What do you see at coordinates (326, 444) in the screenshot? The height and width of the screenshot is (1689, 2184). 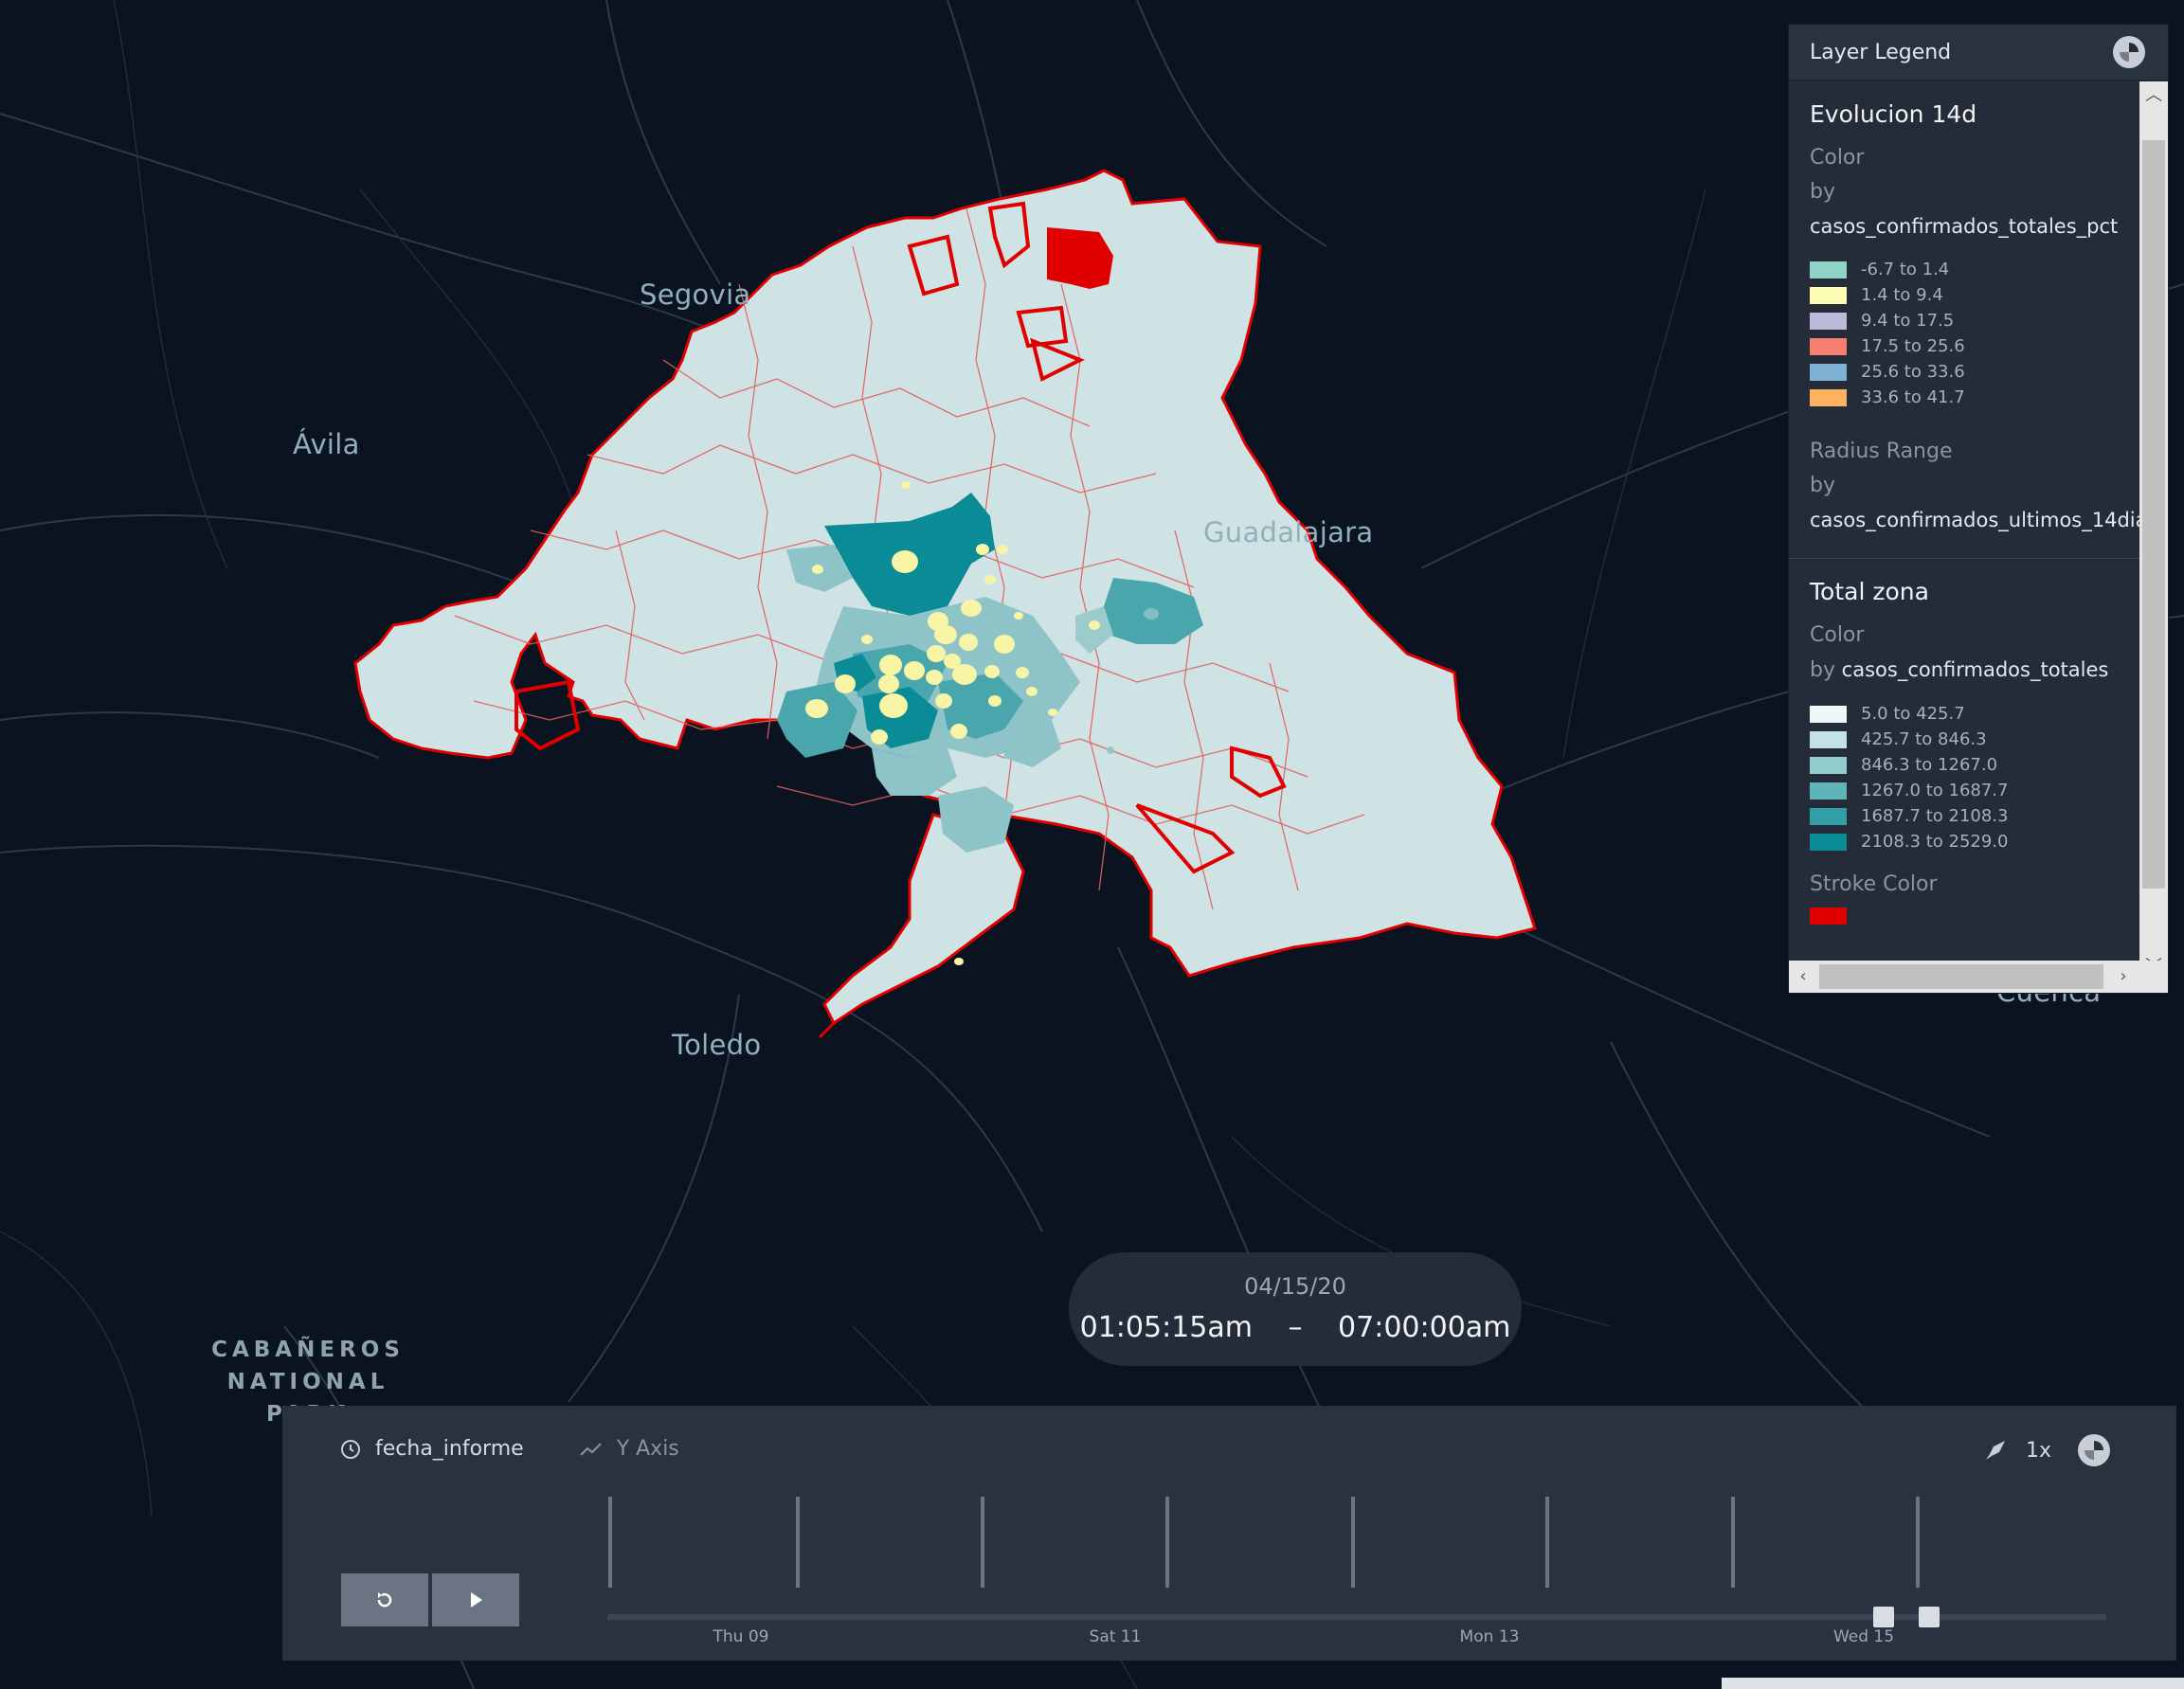 I see `label-avila: Ávila` at bounding box center [326, 444].